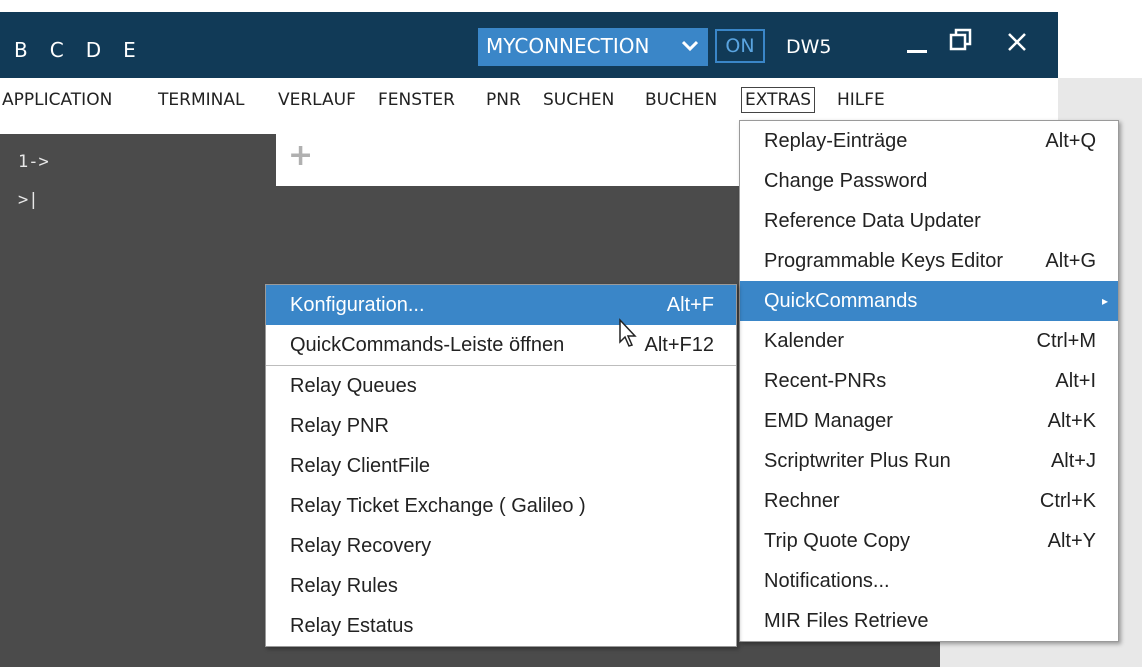 This screenshot has width=1142, height=667. I want to click on menu-item-relay-ticket-exchange: Relay Ticket Exchange ( Galileo ), so click(501, 506).